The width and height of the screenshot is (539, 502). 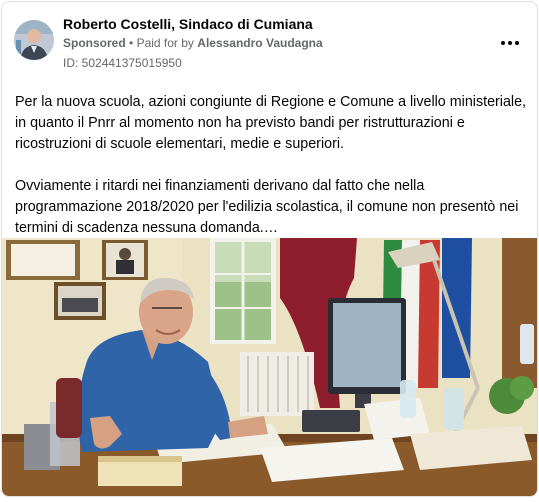 What do you see at coordinates (503, 43) in the screenshot?
I see `more-horizontal-icon` at bounding box center [503, 43].